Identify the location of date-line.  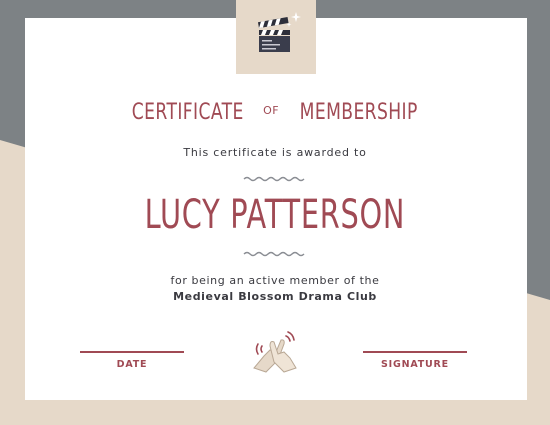
(132, 352).